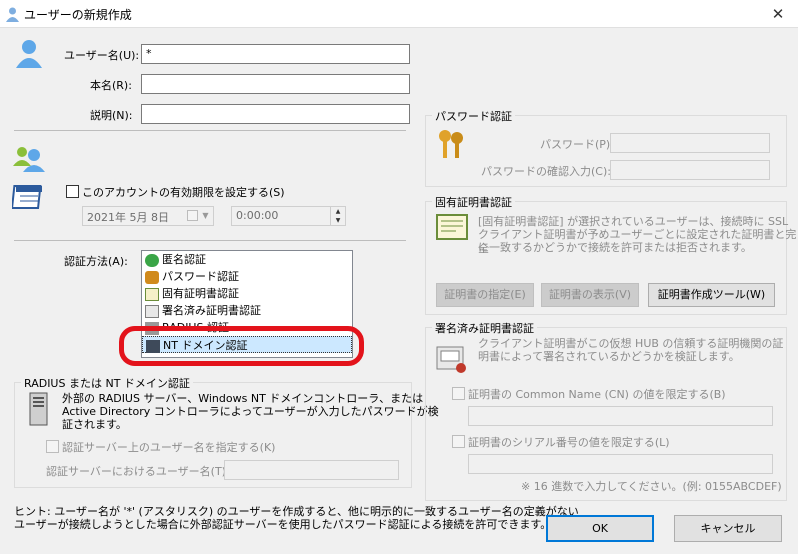 The image size is (798, 554). What do you see at coordinates (29, 54) in the screenshot?
I see `user-avatar-icon` at bounding box center [29, 54].